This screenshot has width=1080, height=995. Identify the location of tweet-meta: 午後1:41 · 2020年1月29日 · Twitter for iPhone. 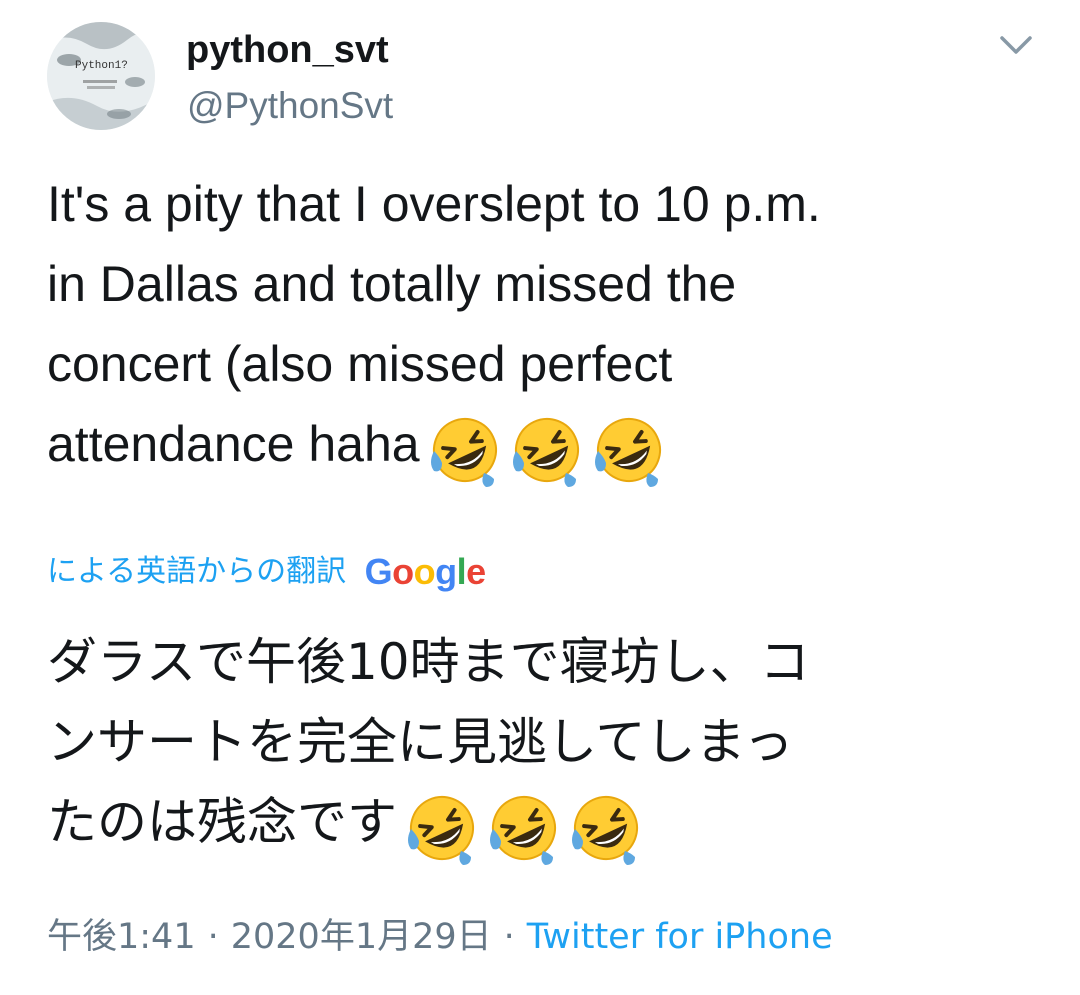
(440, 937).